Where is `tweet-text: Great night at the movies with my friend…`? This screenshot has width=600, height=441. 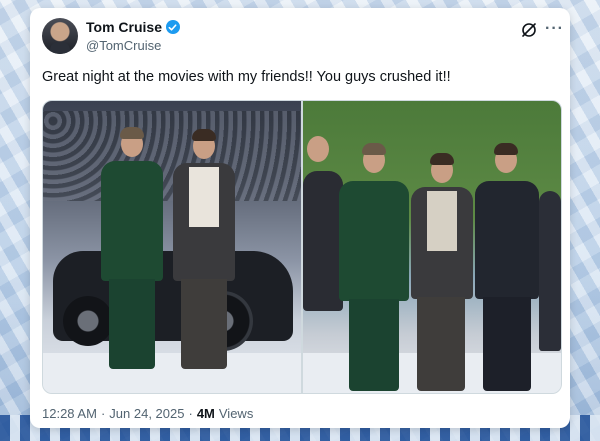 tweet-text: Great night at the movies with my friend… is located at coordinates (246, 77).